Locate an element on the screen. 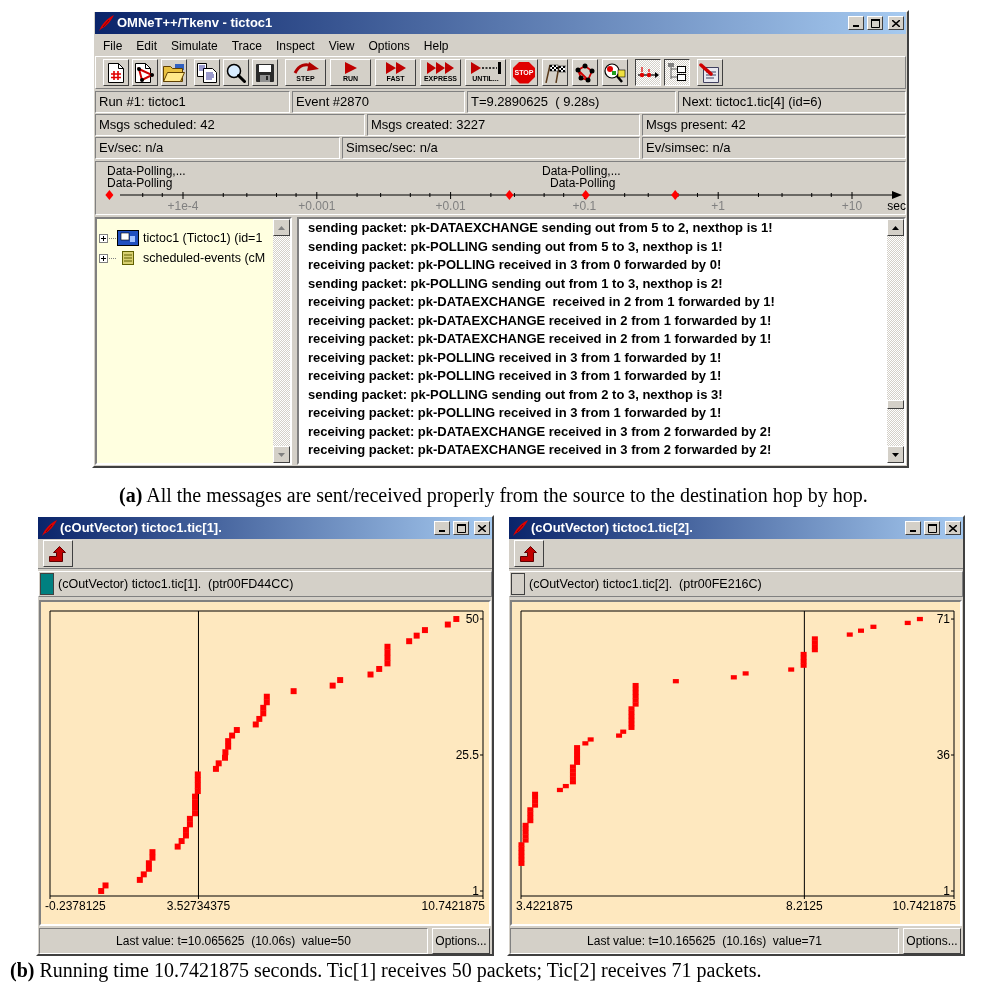 The width and height of the screenshot is (1001, 1000). tick-label: +1 is located at coordinates (718, 206).